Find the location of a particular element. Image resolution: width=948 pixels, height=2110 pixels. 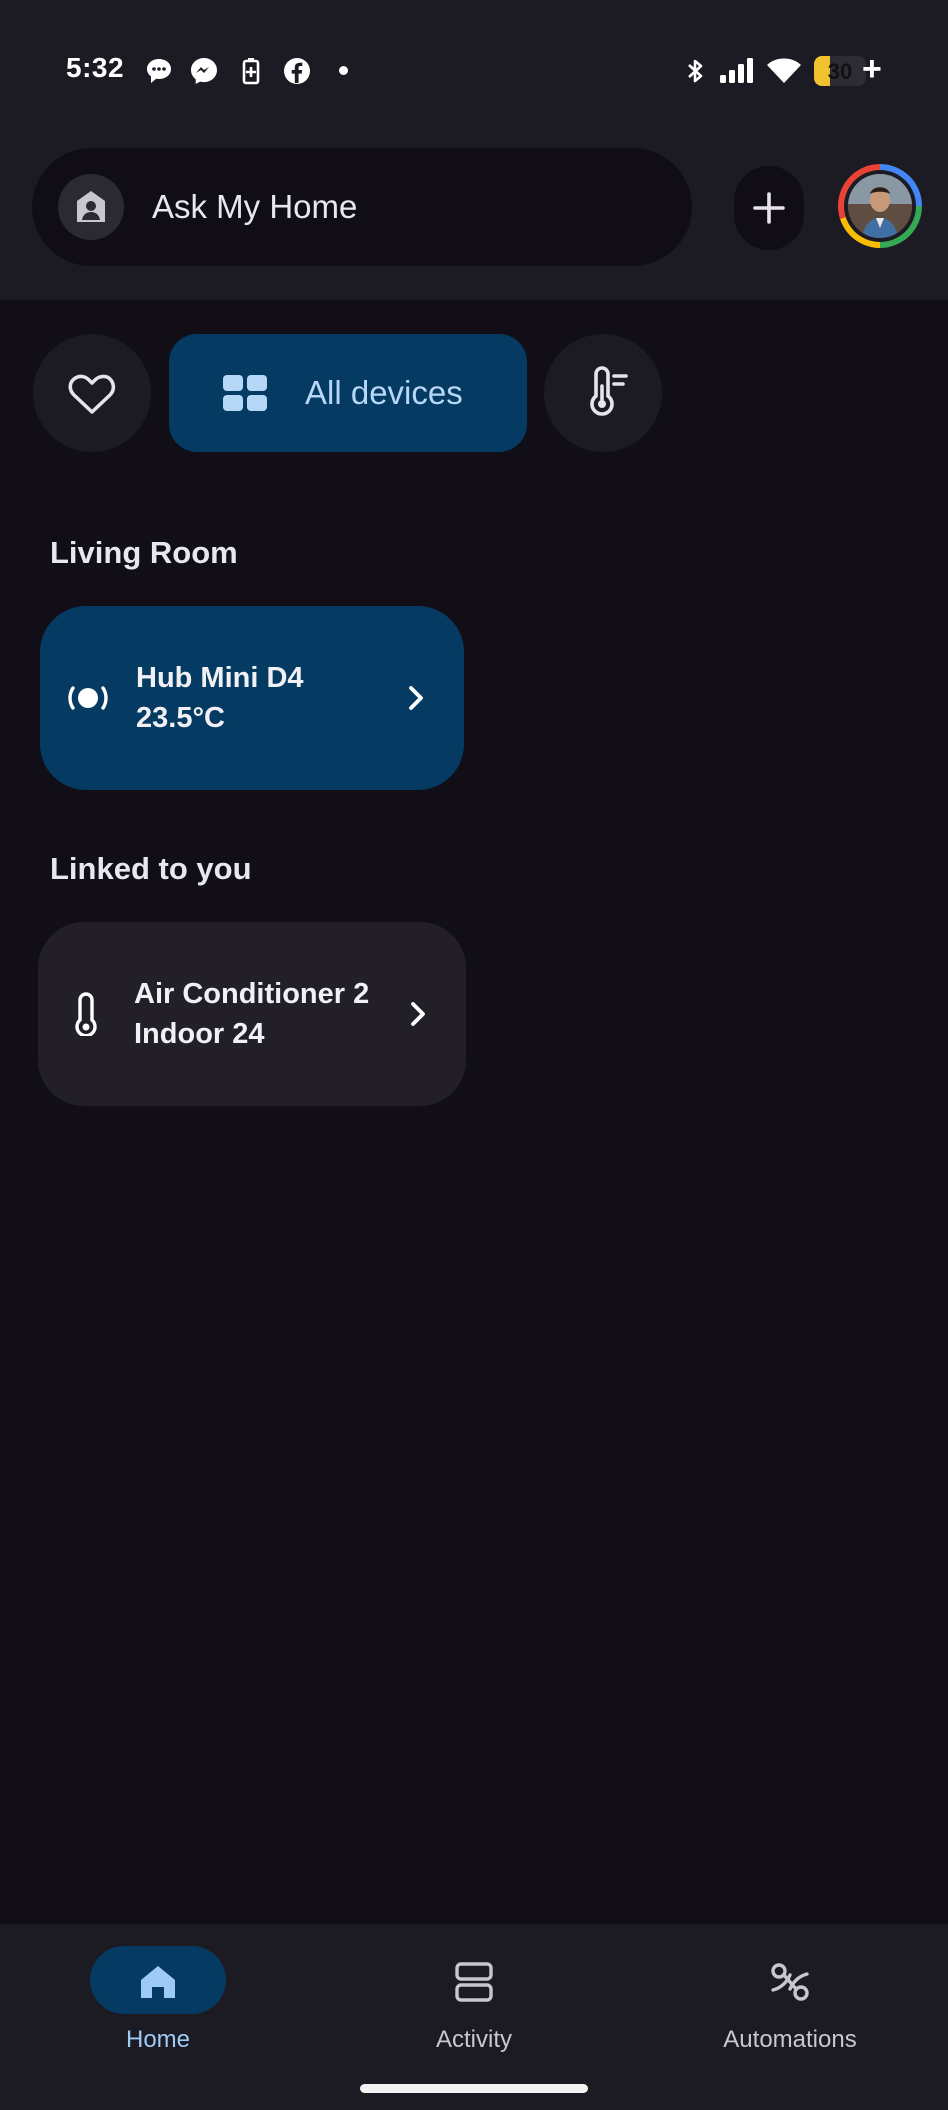

gesture-home-indicator is located at coordinates (474, 2088).